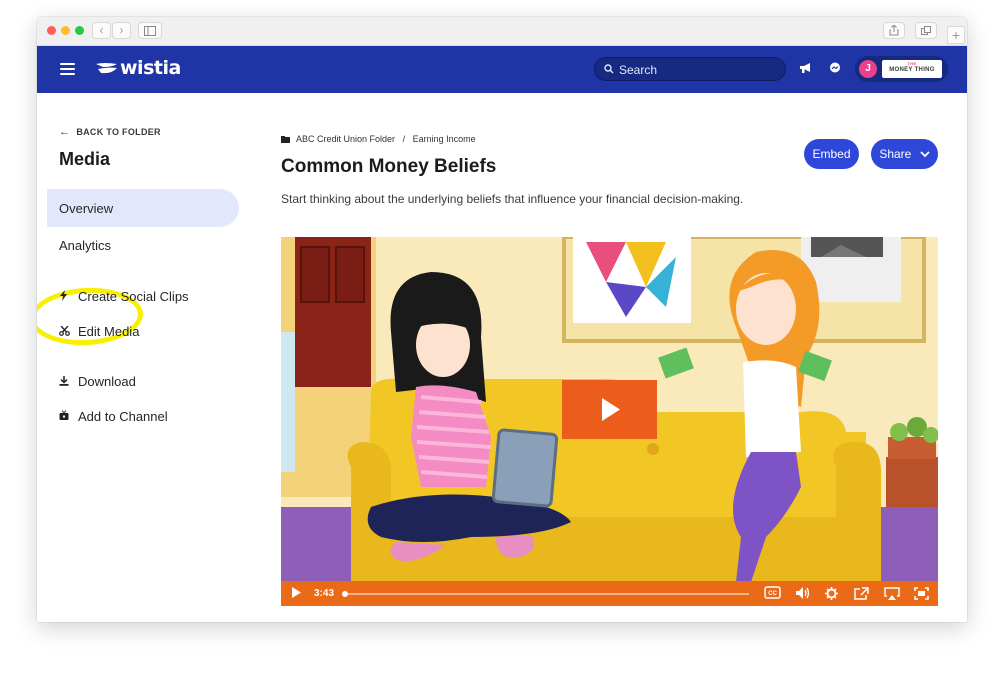  I want to click on account-menu: J THE MONEY THING, so click(901, 69).